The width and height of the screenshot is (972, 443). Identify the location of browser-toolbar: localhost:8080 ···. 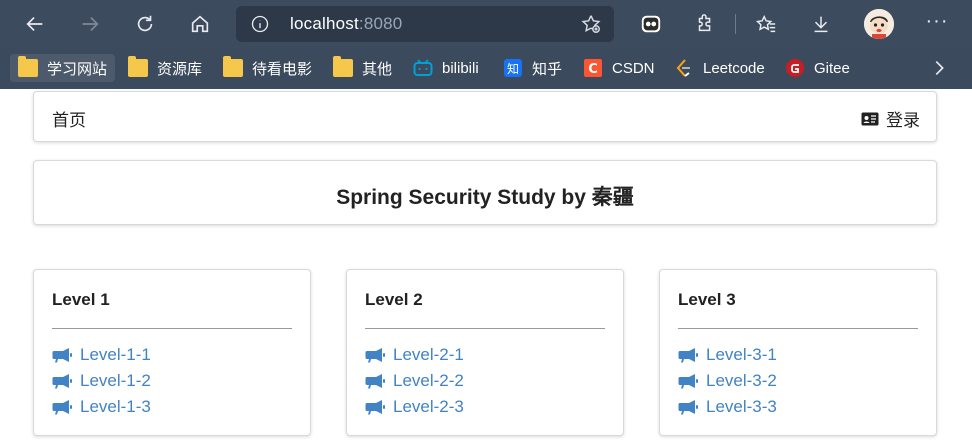
(486, 24).